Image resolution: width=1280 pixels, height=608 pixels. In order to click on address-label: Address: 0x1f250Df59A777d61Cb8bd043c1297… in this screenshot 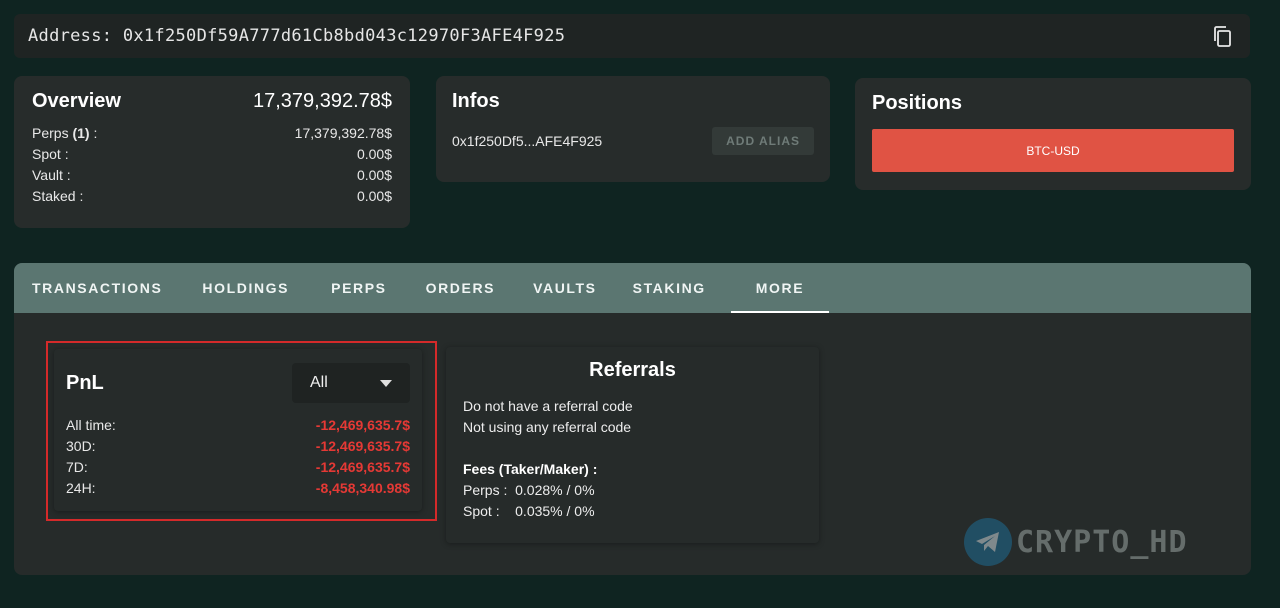, I will do `click(296, 36)`.